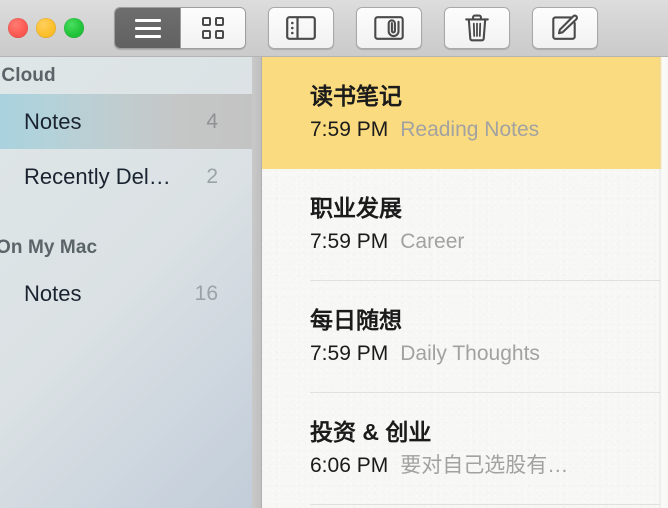 The image size is (668, 508). What do you see at coordinates (74, 28) in the screenshot?
I see `zoom-button` at bounding box center [74, 28].